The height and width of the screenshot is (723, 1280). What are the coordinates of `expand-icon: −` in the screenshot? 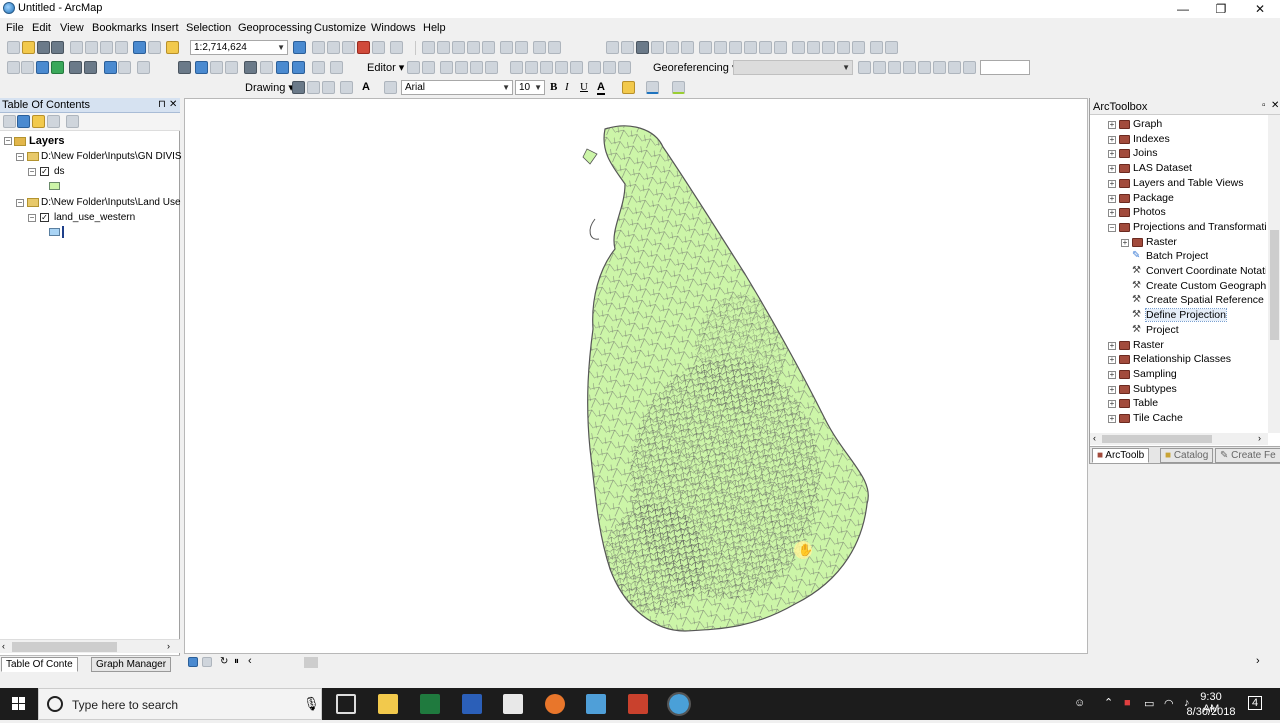 It's located at (1112, 227).